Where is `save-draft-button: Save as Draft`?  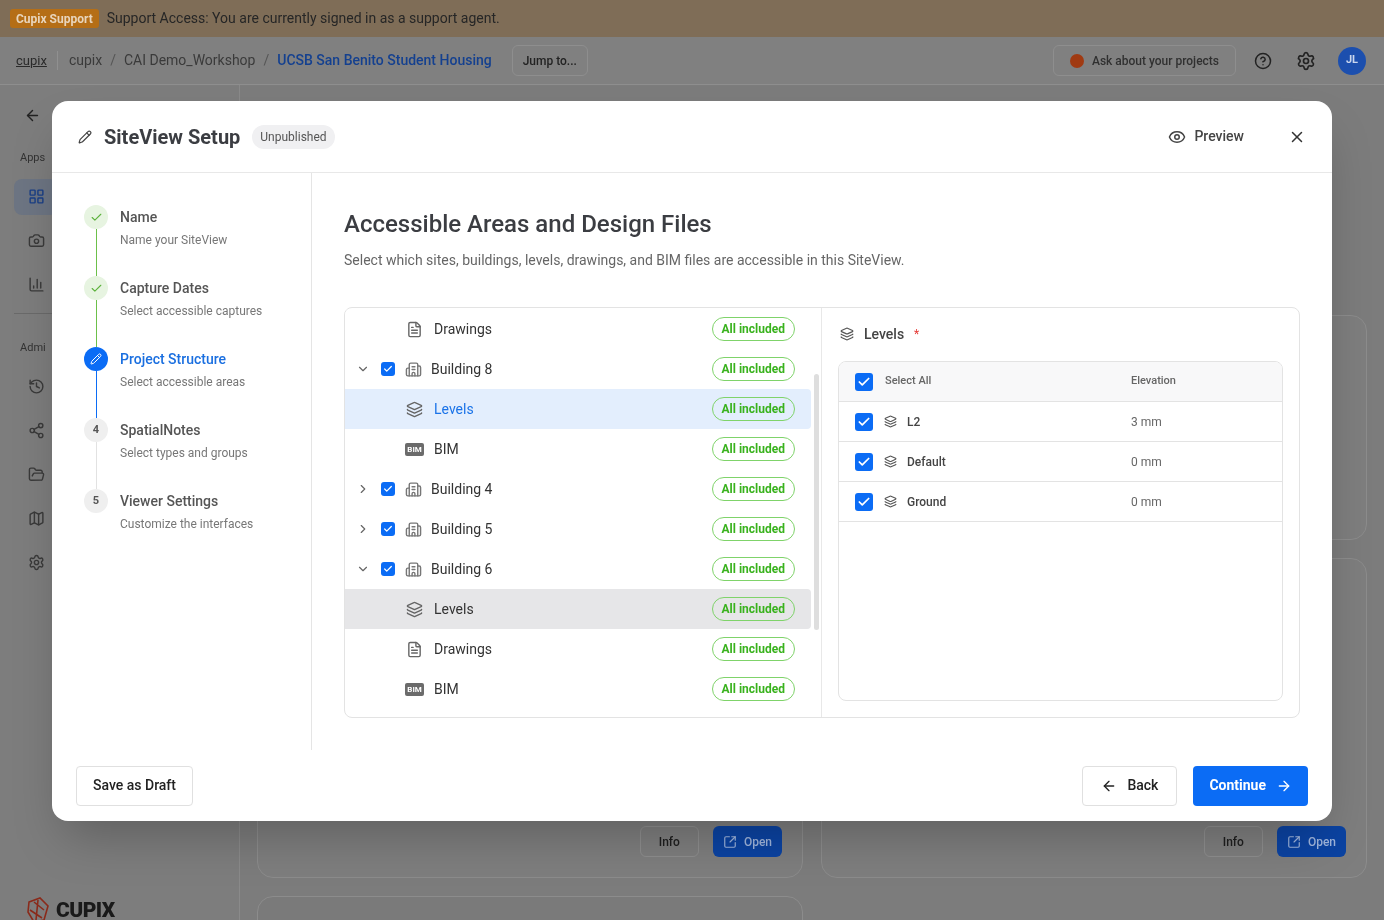
save-draft-button: Save as Draft is located at coordinates (134, 785).